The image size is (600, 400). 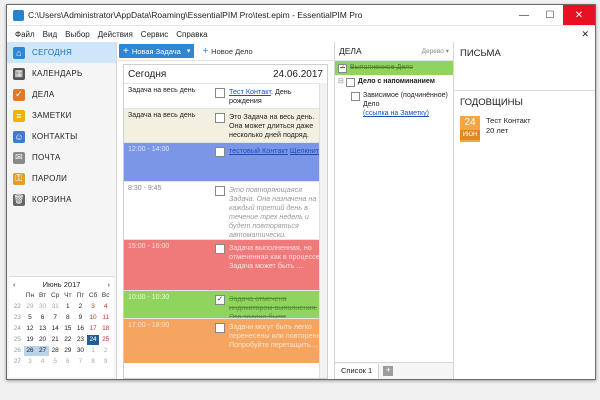 I want to click on new-task-button: + Новая Задача ▾, so click(x=157, y=51).